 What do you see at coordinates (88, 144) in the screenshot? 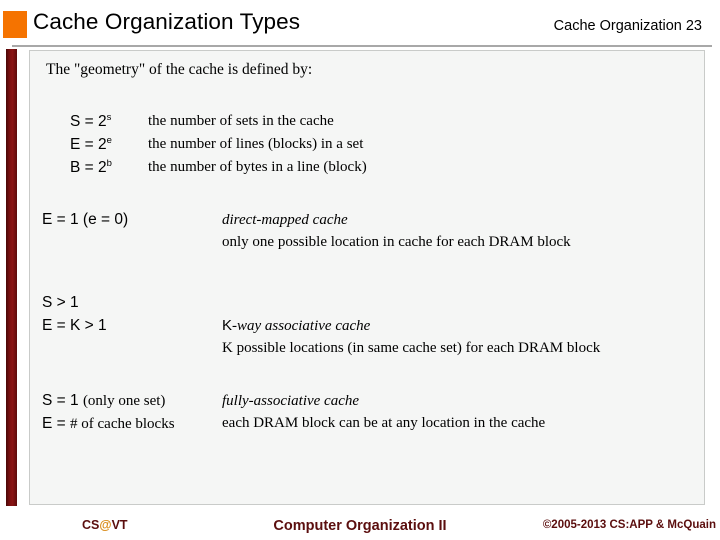
I see `definition-symbol-base: E = 2` at bounding box center [88, 144].